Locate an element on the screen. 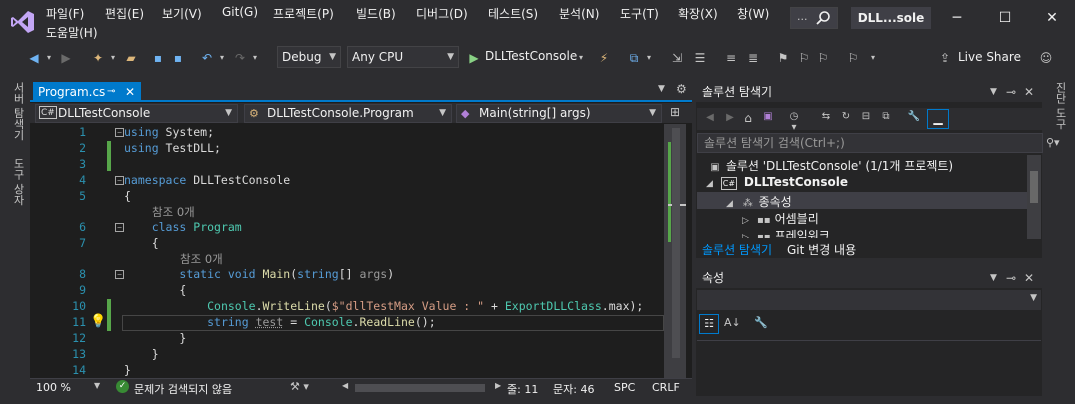  browser-dropdown-icon: ▾ is located at coordinates (649, 58).